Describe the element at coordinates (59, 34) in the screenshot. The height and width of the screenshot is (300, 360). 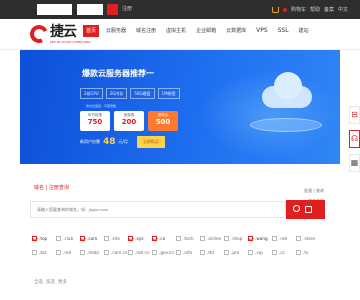
I see `site-logo: 捷云 JIEYUN CLOUD COMPUTING` at that location.